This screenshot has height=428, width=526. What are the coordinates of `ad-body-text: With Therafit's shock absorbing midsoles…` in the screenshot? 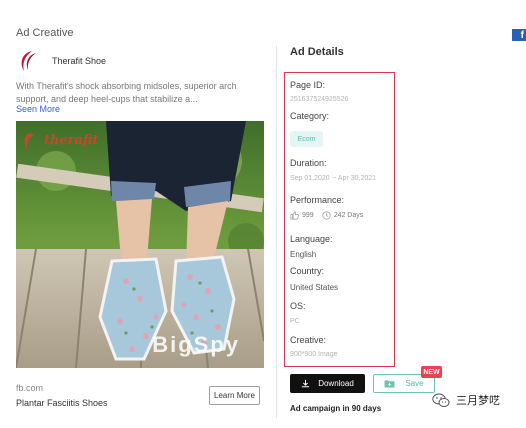 It's located at (126, 92).